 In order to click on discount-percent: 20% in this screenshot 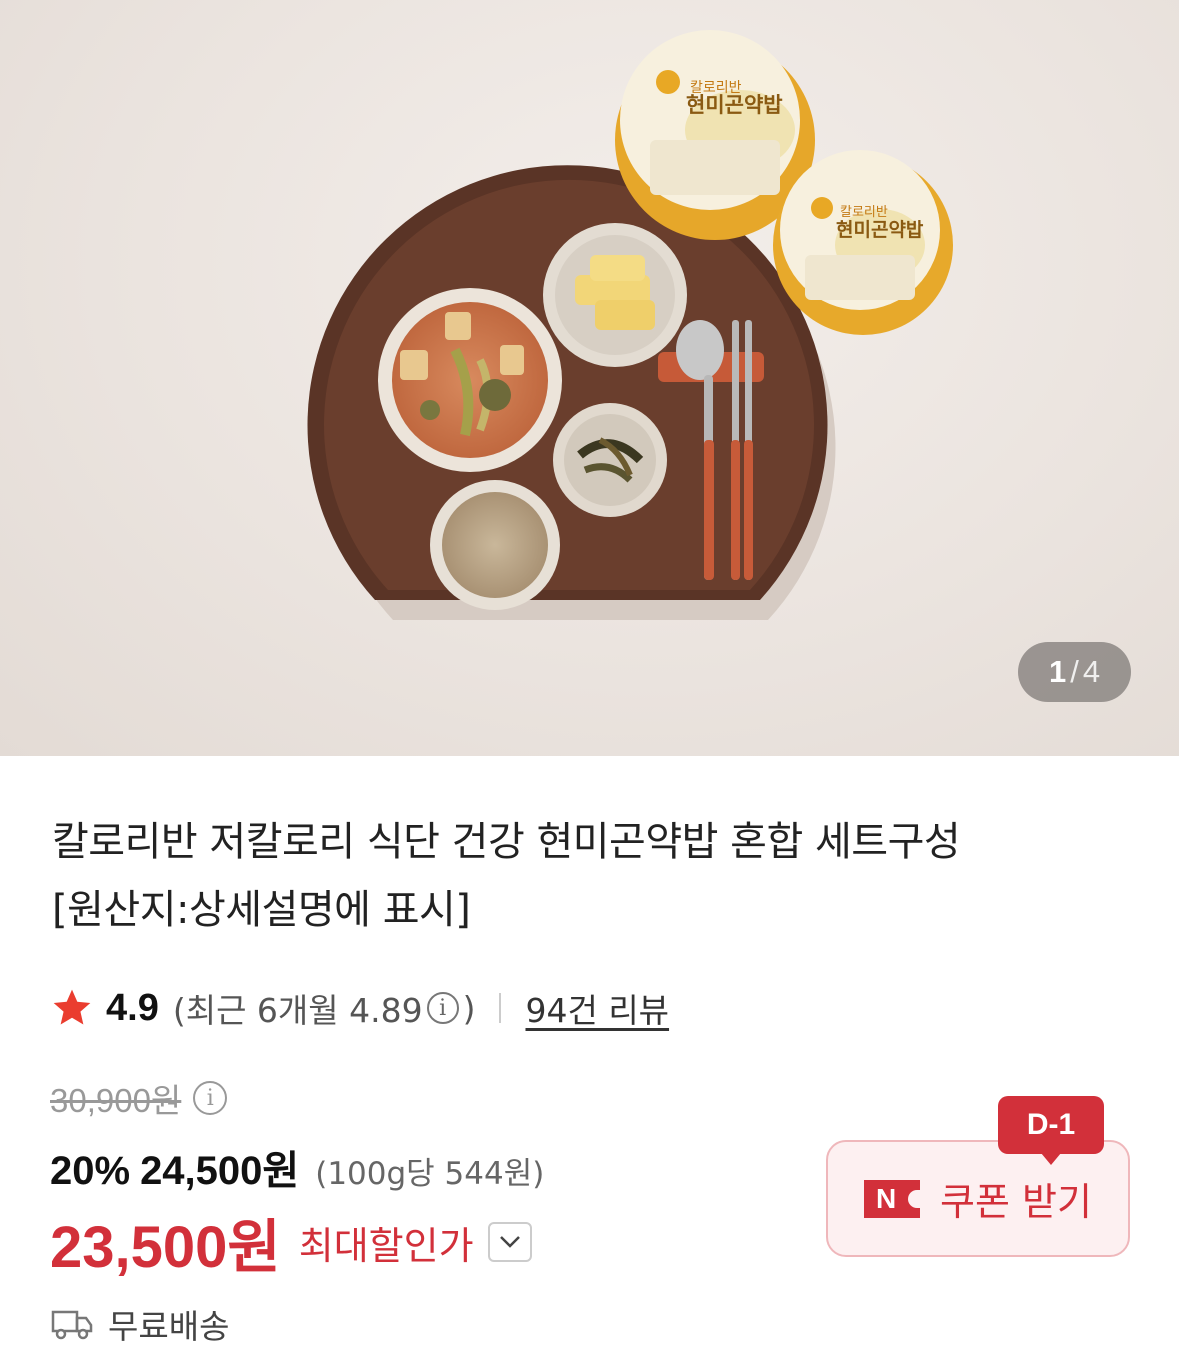, I will do `click(90, 1171)`.